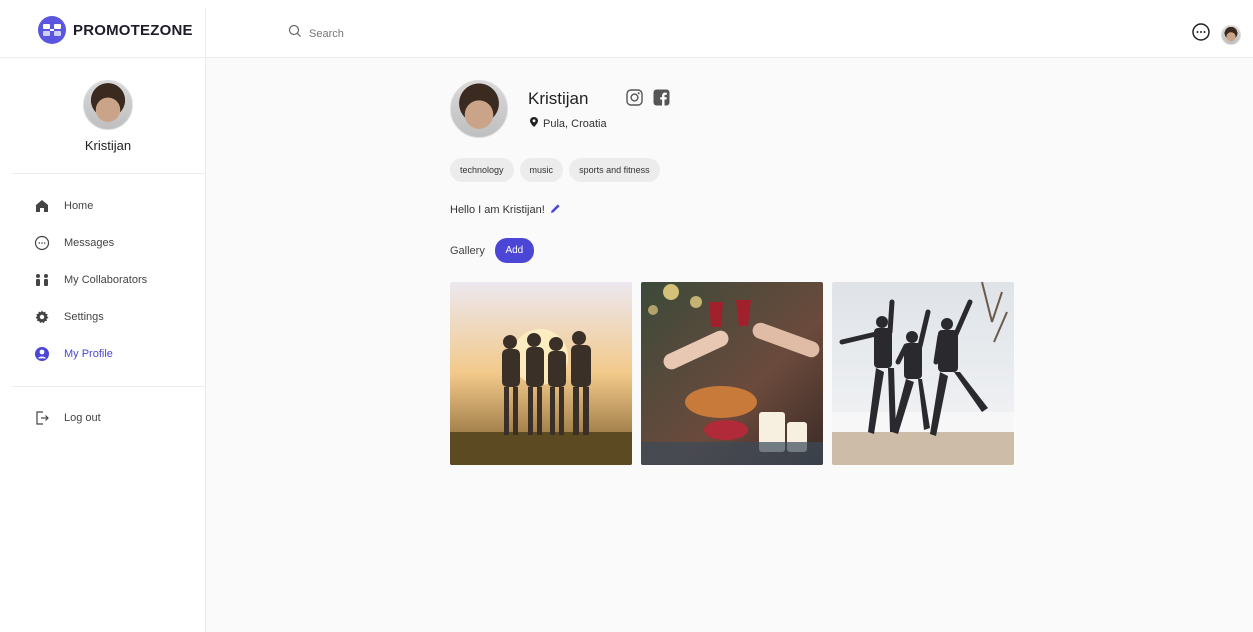 This screenshot has height=632, width=1253. What do you see at coordinates (626, 29) in the screenshot?
I see `top-bar: PROMOTEZONE` at bounding box center [626, 29].